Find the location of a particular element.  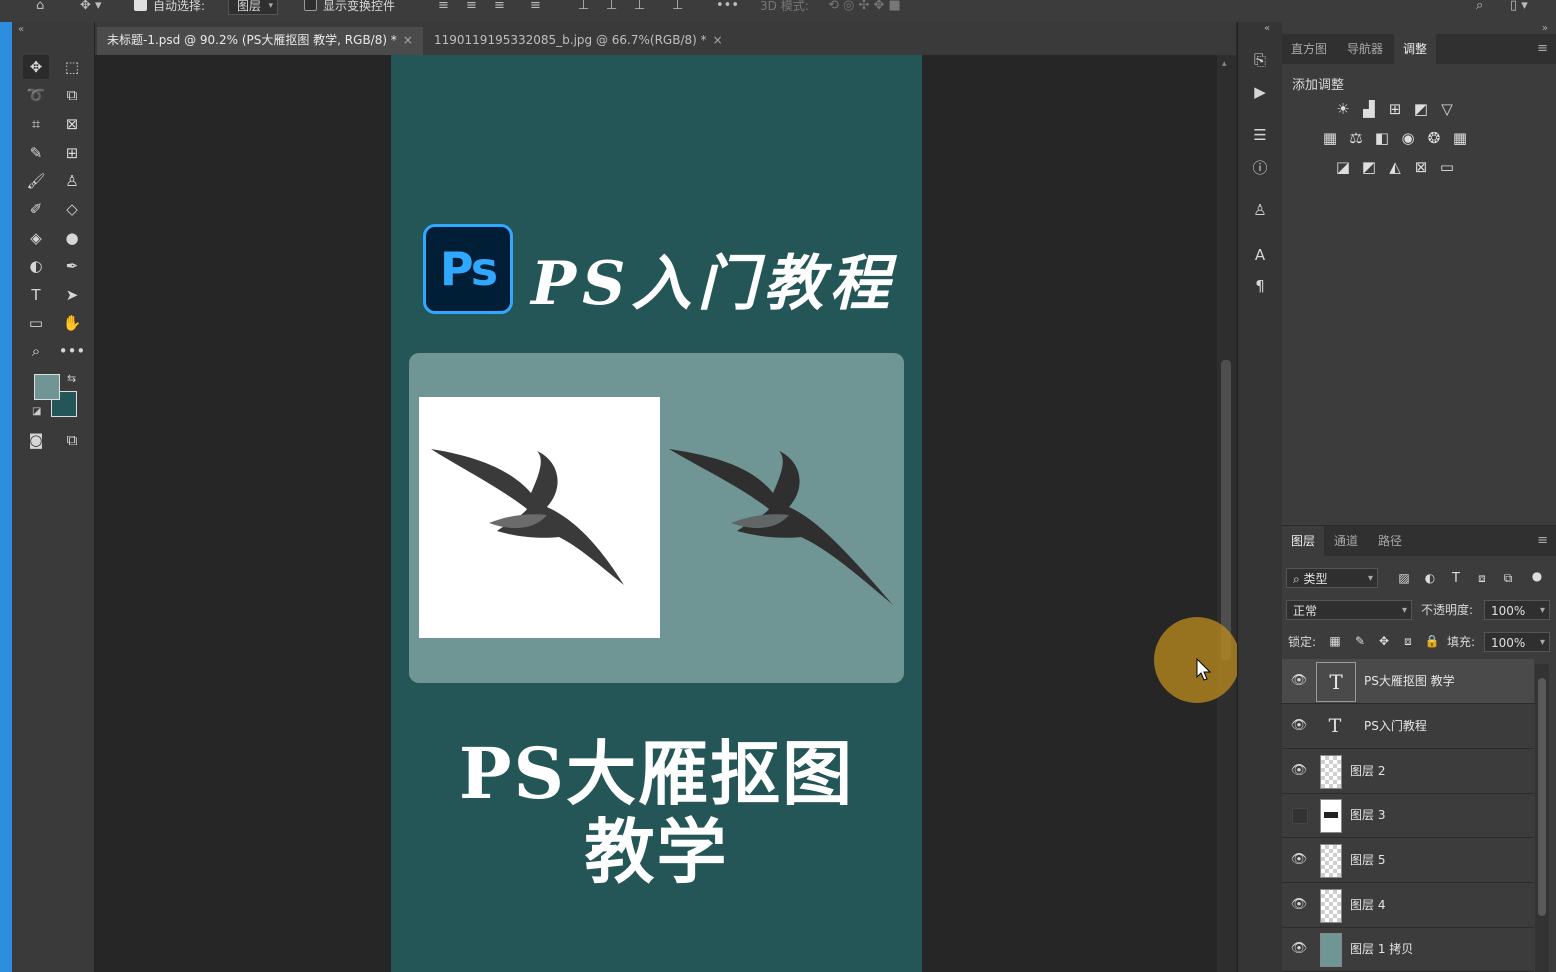

tab-adjustments: 调整 is located at coordinates (1415, 49).